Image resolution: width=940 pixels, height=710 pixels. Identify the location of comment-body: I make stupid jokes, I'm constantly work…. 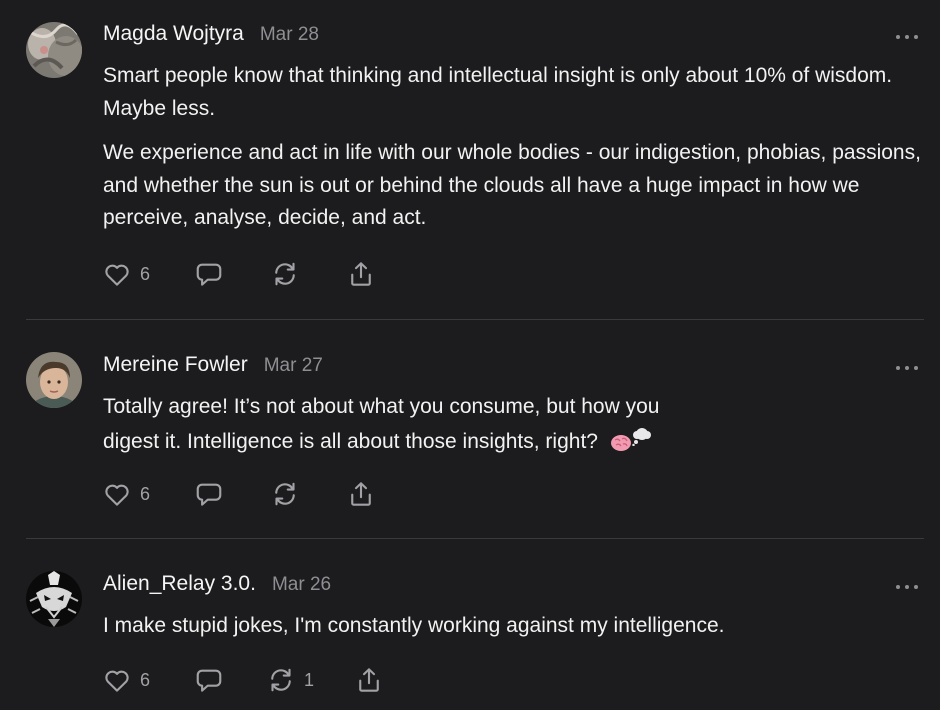
(513, 632).